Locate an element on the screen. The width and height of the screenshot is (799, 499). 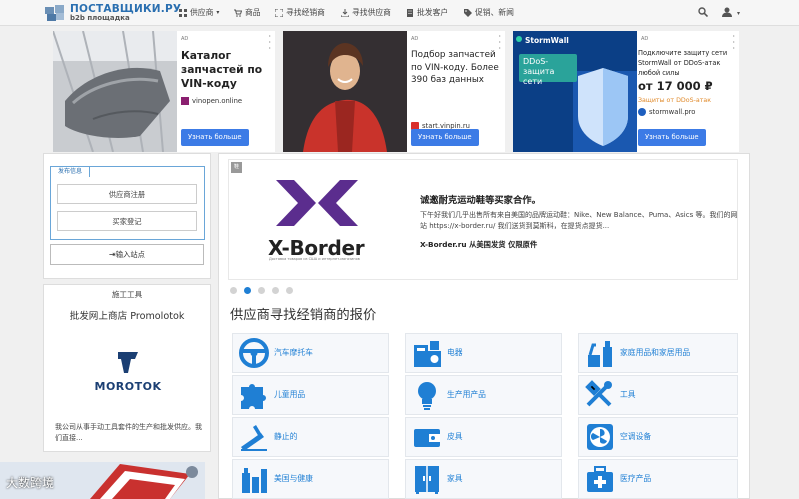
nav-wholesale-clients: 批发客户 is located at coordinates (427, 12).